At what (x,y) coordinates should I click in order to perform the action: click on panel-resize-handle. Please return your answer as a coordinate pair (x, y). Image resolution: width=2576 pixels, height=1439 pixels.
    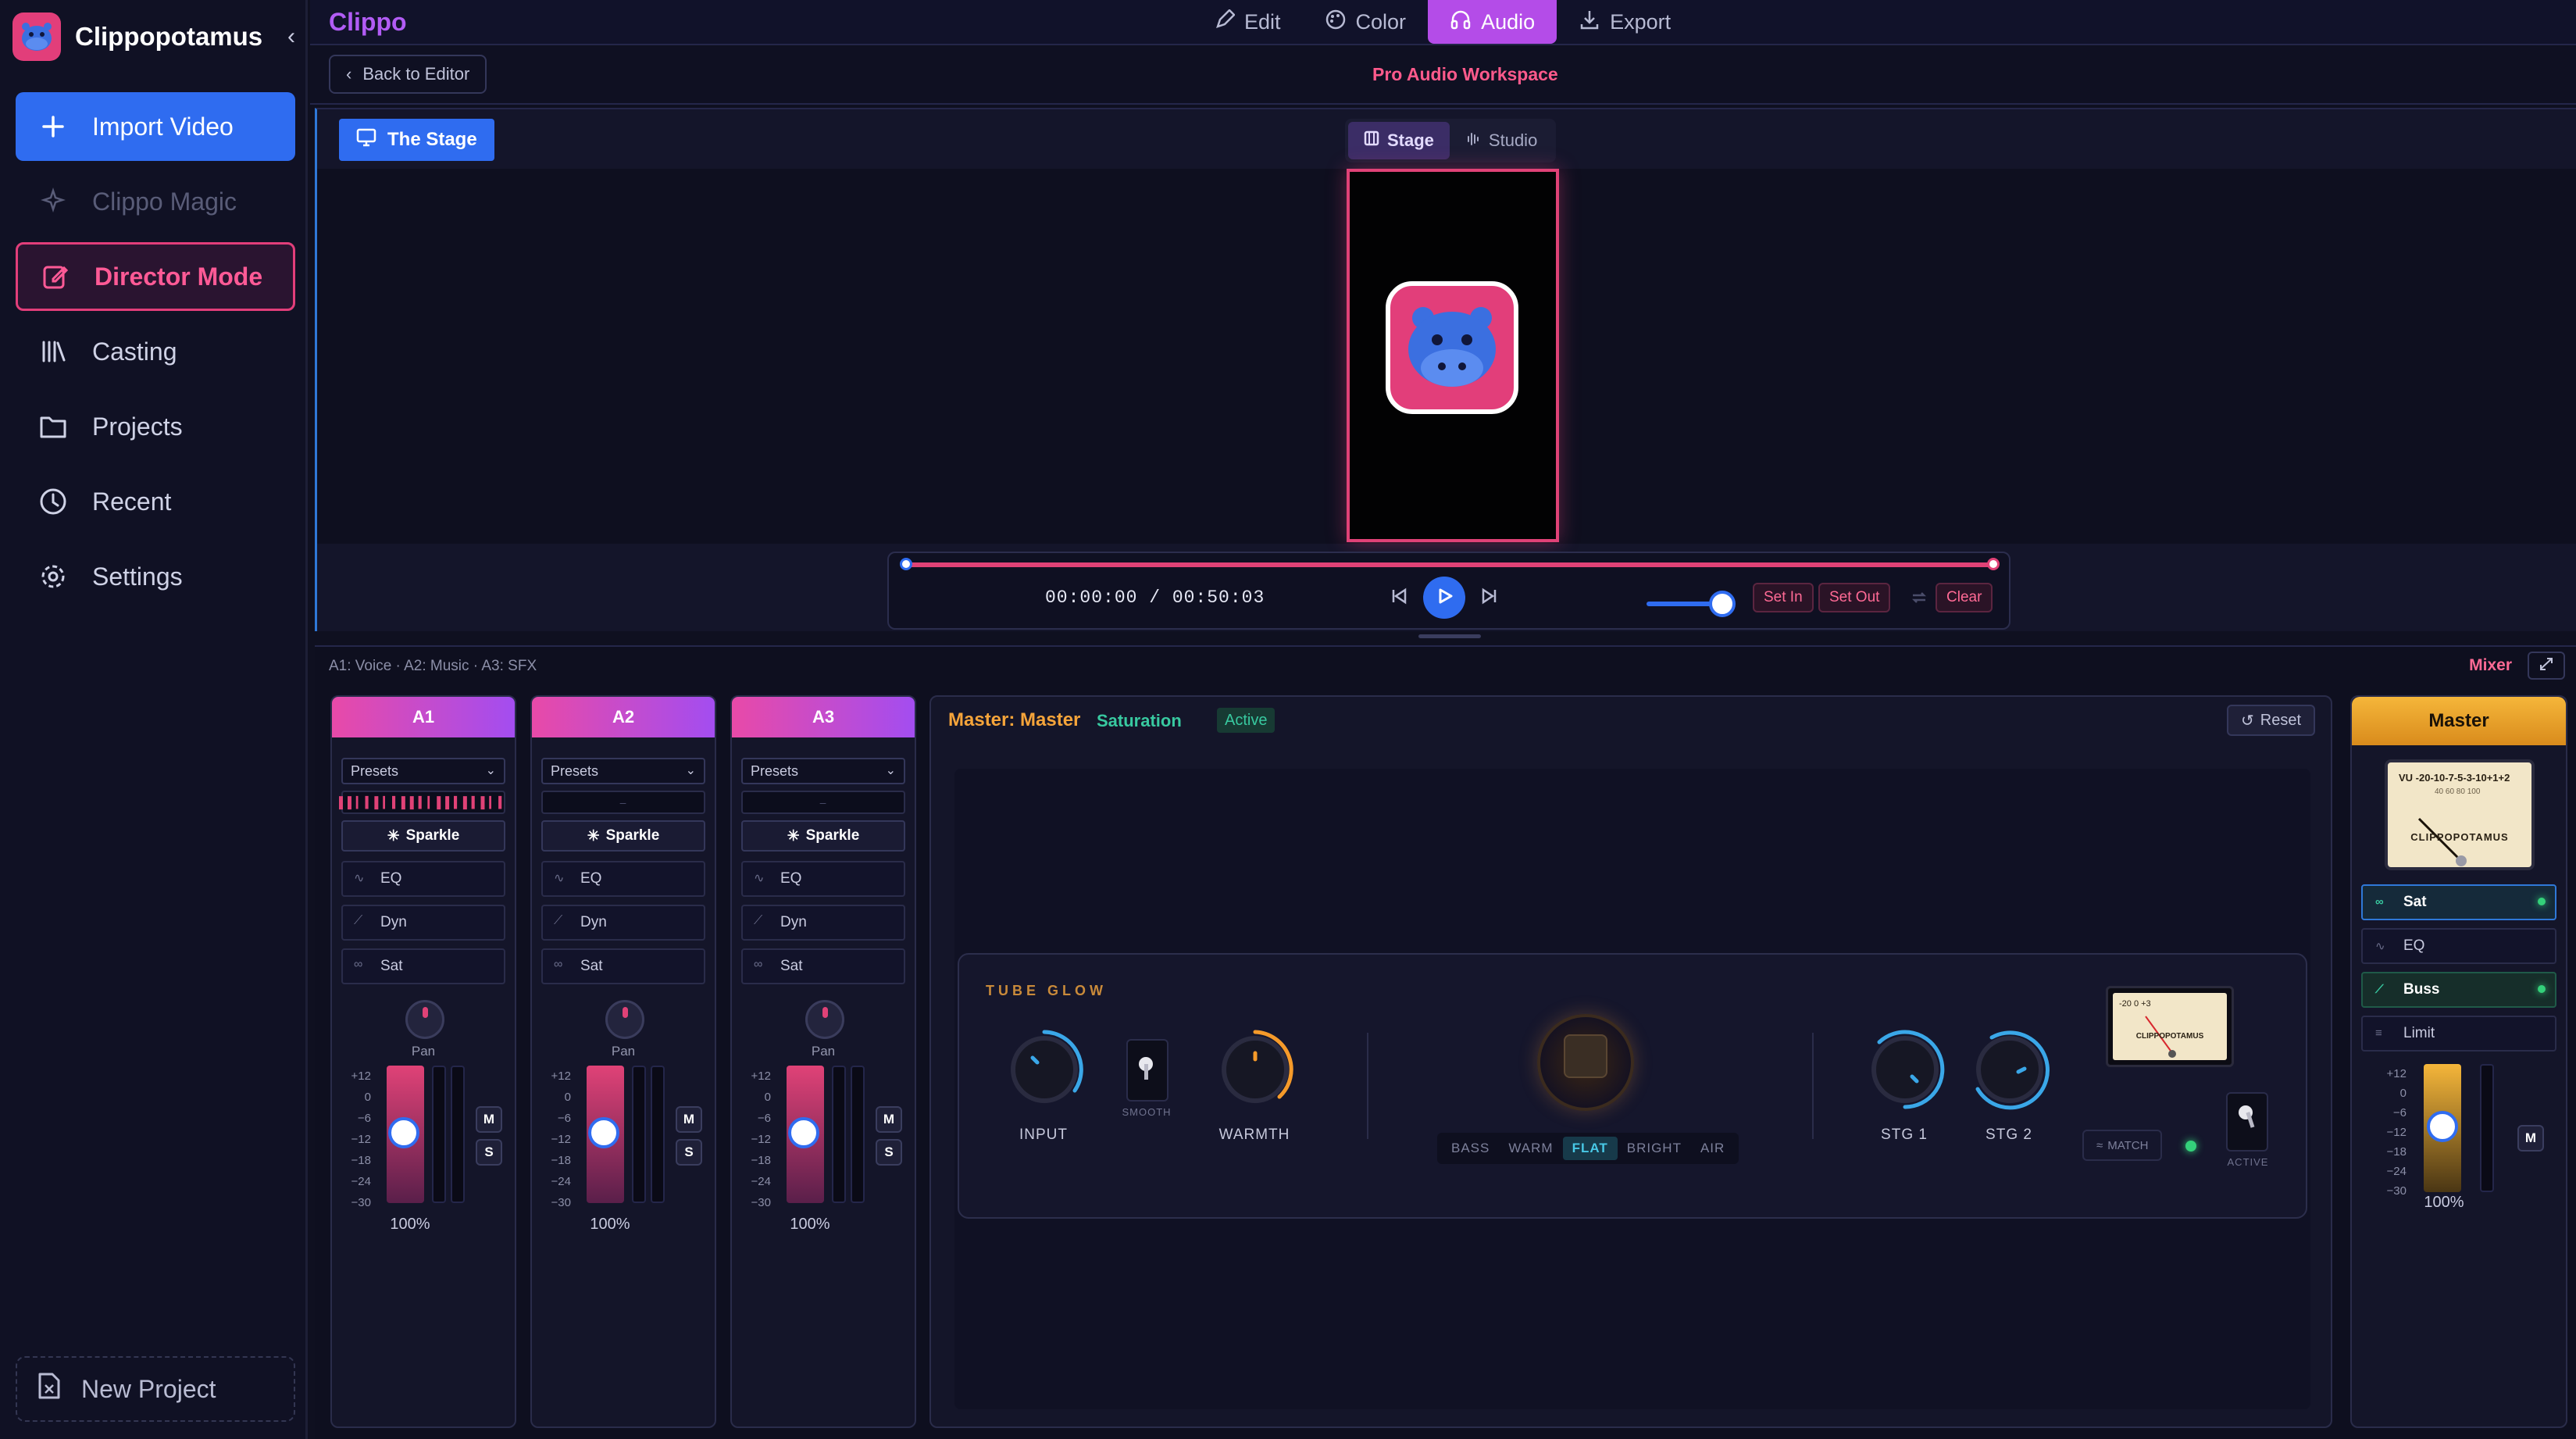
    Looking at the image, I should click on (1449, 636).